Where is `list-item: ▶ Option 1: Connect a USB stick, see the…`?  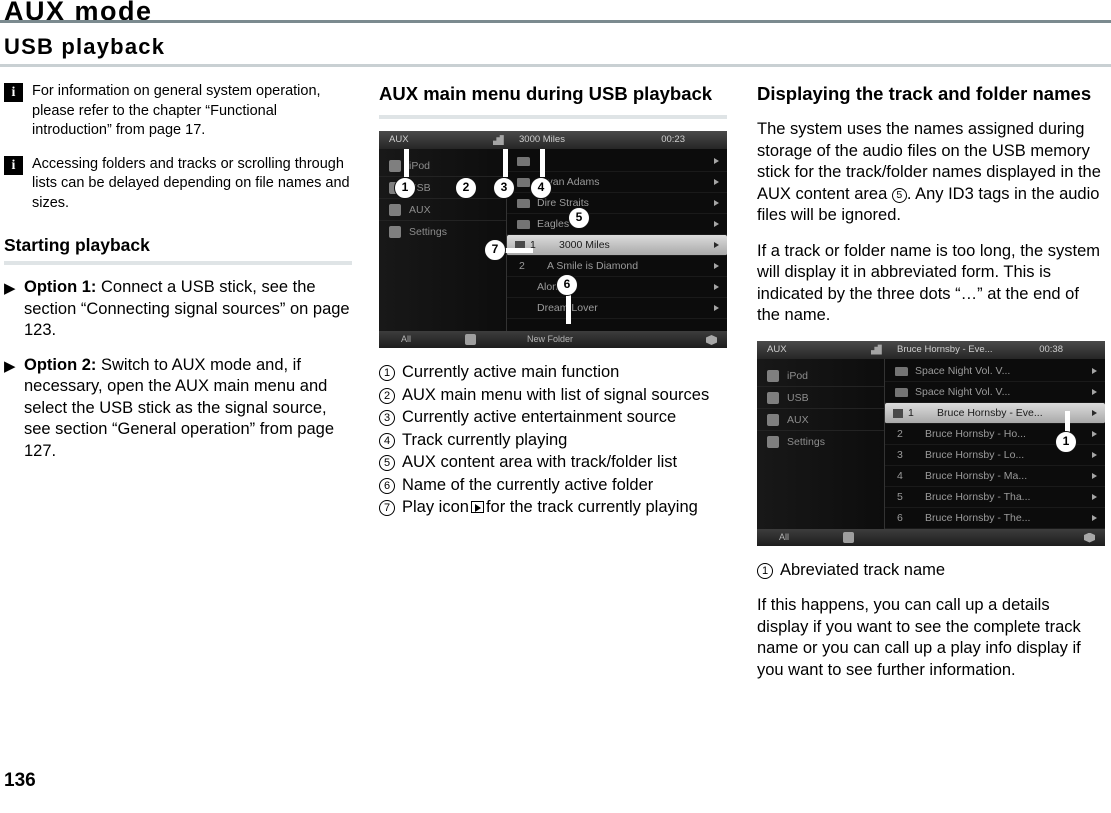 list-item: ▶ Option 1: Connect a USB stick, see the… is located at coordinates (178, 309).